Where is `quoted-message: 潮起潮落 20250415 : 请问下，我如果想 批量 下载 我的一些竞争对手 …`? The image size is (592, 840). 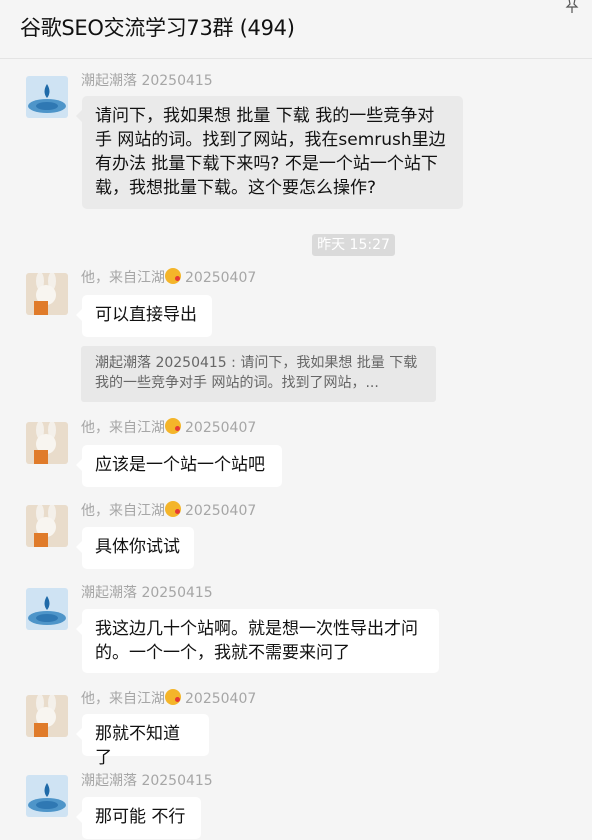 quoted-message: 潮起潮落 20250415 : 请问下，我如果想 批量 下载 我的一些竞争对手 … is located at coordinates (258, 374).